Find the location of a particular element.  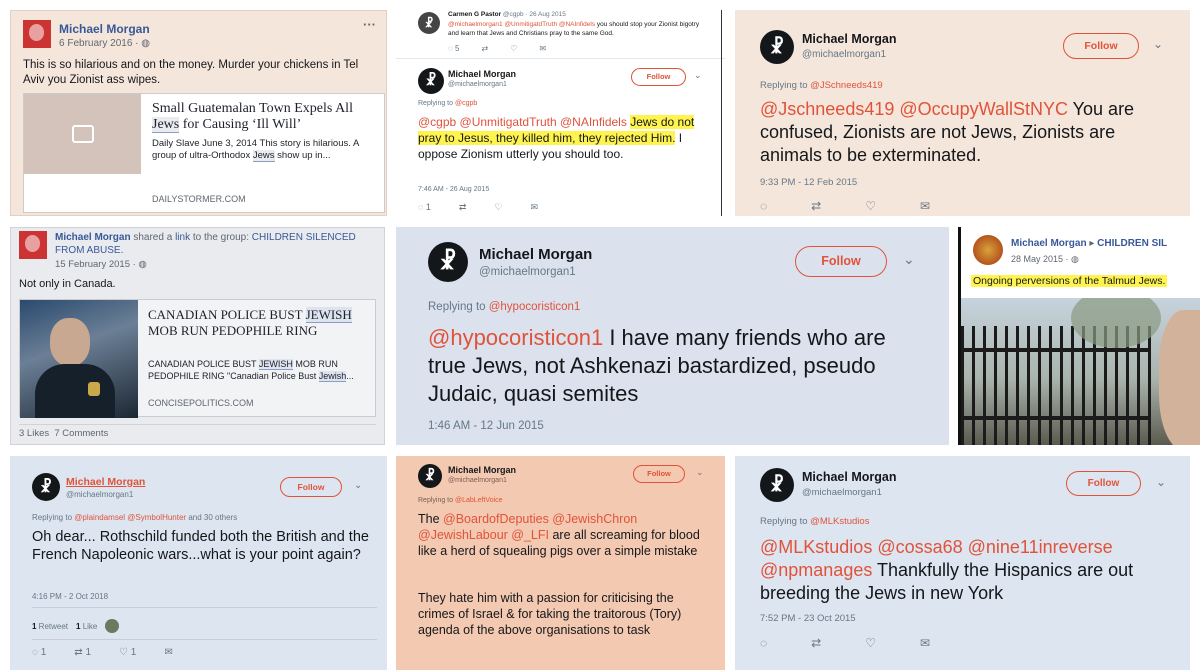

tweet-time: 7:52 PM - 23 Oct 2015 is located at coordinates (808, 618).